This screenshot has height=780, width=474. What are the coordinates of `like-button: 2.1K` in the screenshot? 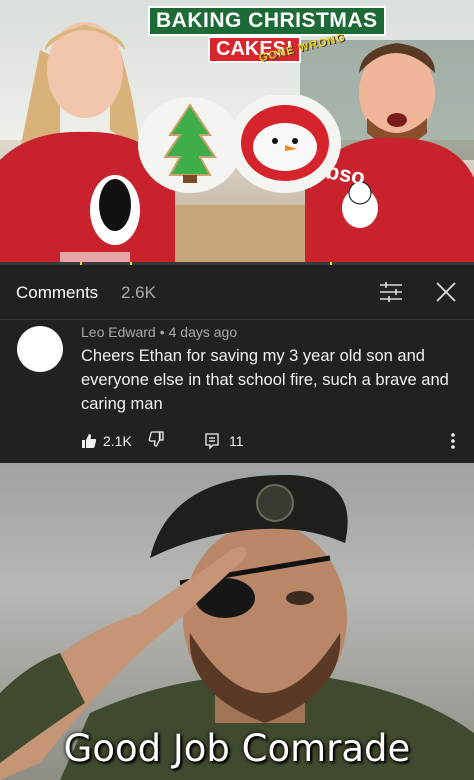 It's located at (106, 441).